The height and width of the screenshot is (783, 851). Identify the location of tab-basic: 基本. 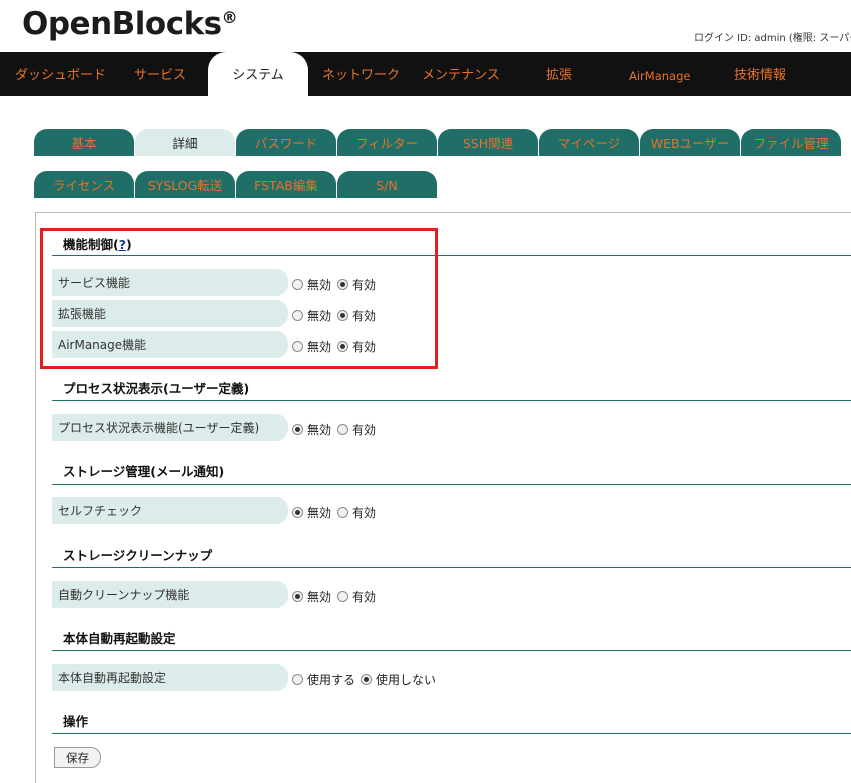
(84, 142).